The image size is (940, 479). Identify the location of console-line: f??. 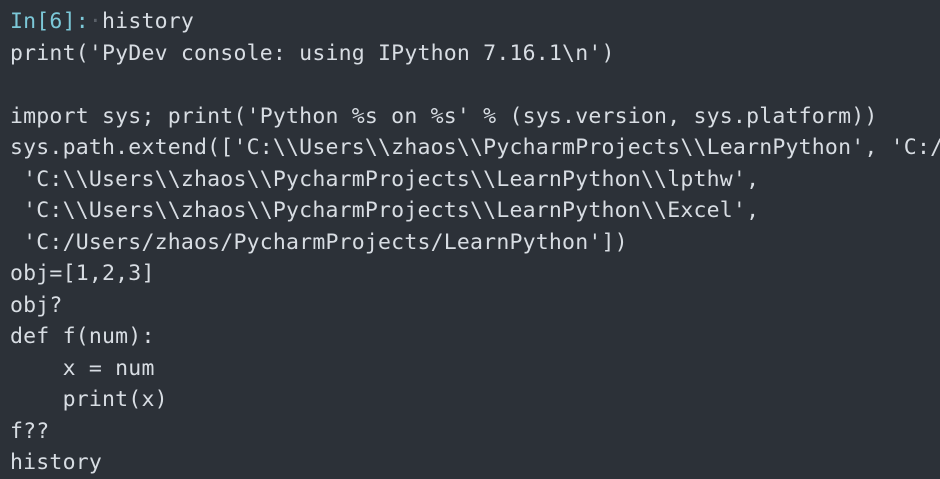
(30, 431).